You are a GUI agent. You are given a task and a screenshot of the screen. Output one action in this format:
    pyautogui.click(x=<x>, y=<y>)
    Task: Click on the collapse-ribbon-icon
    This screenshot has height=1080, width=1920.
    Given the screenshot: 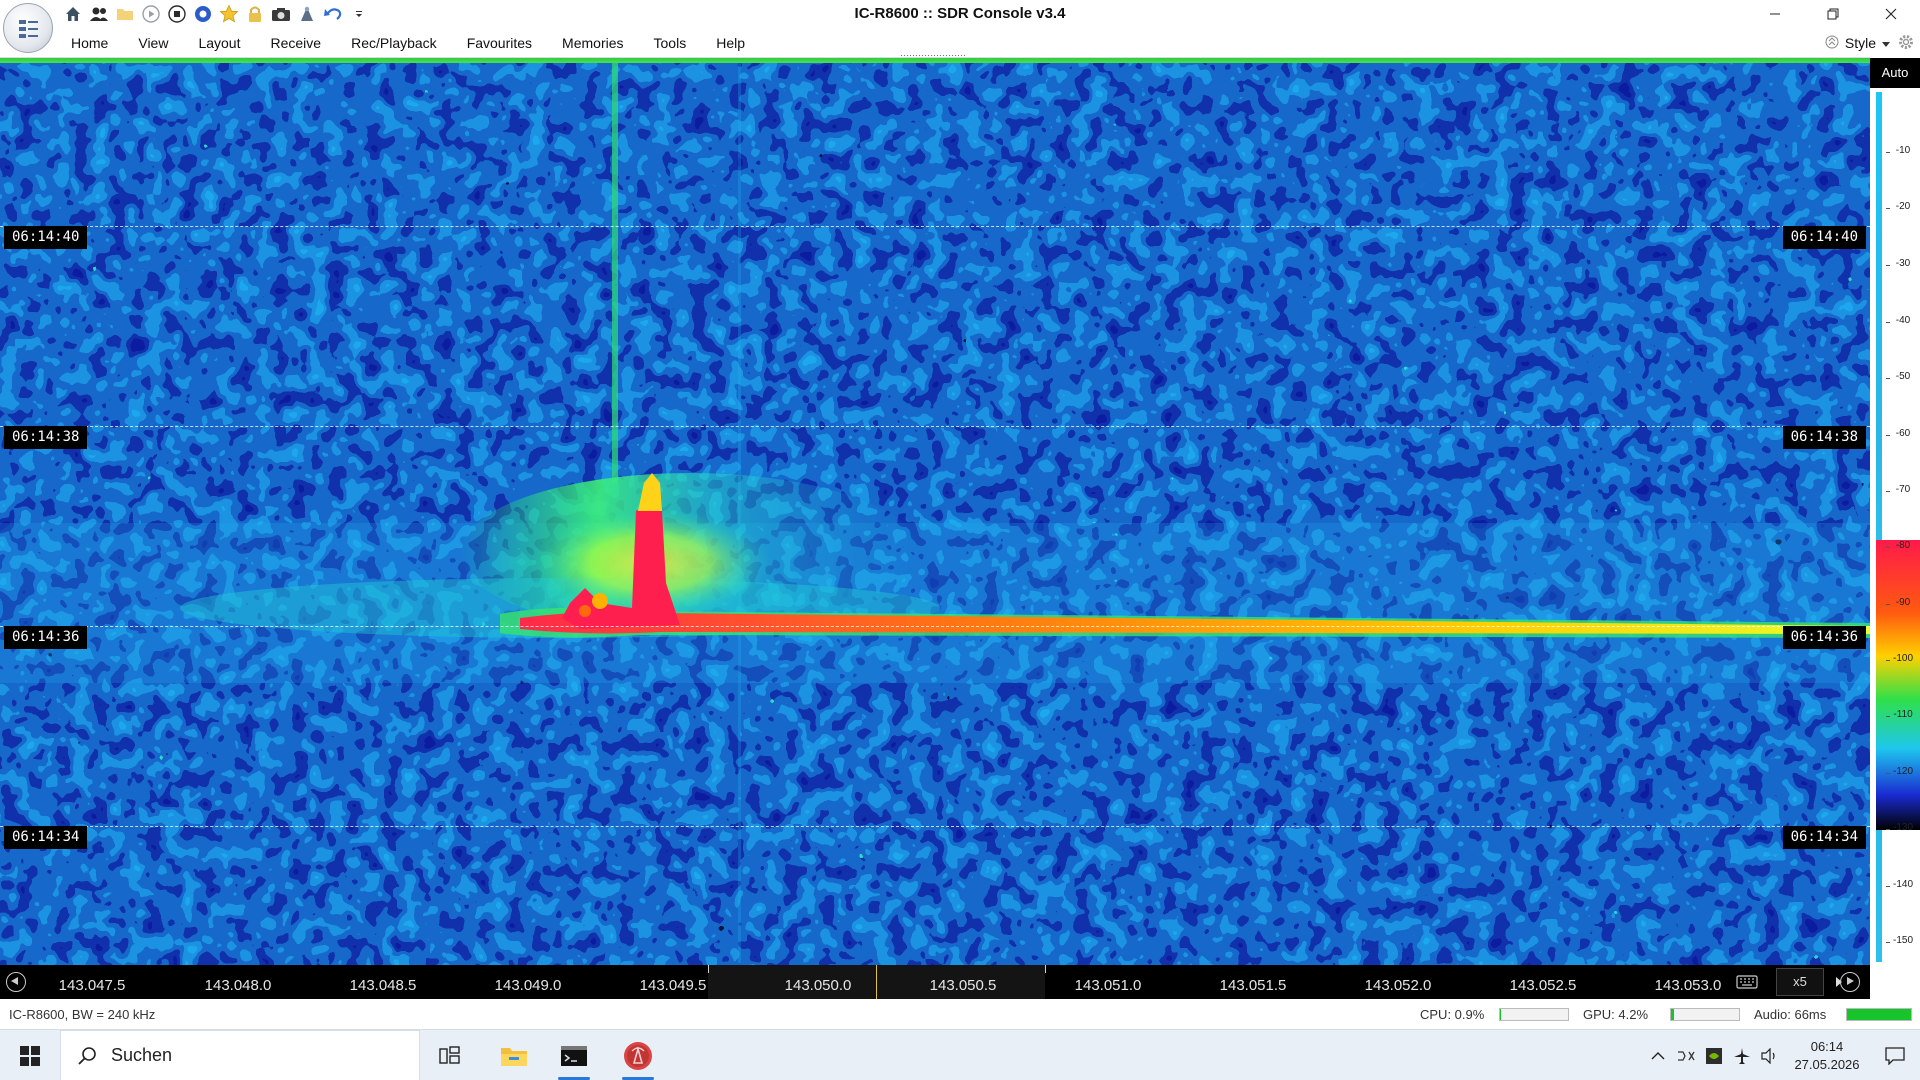 What is the action you would take?
    pyautogui.click(x=1832, y=43)
    